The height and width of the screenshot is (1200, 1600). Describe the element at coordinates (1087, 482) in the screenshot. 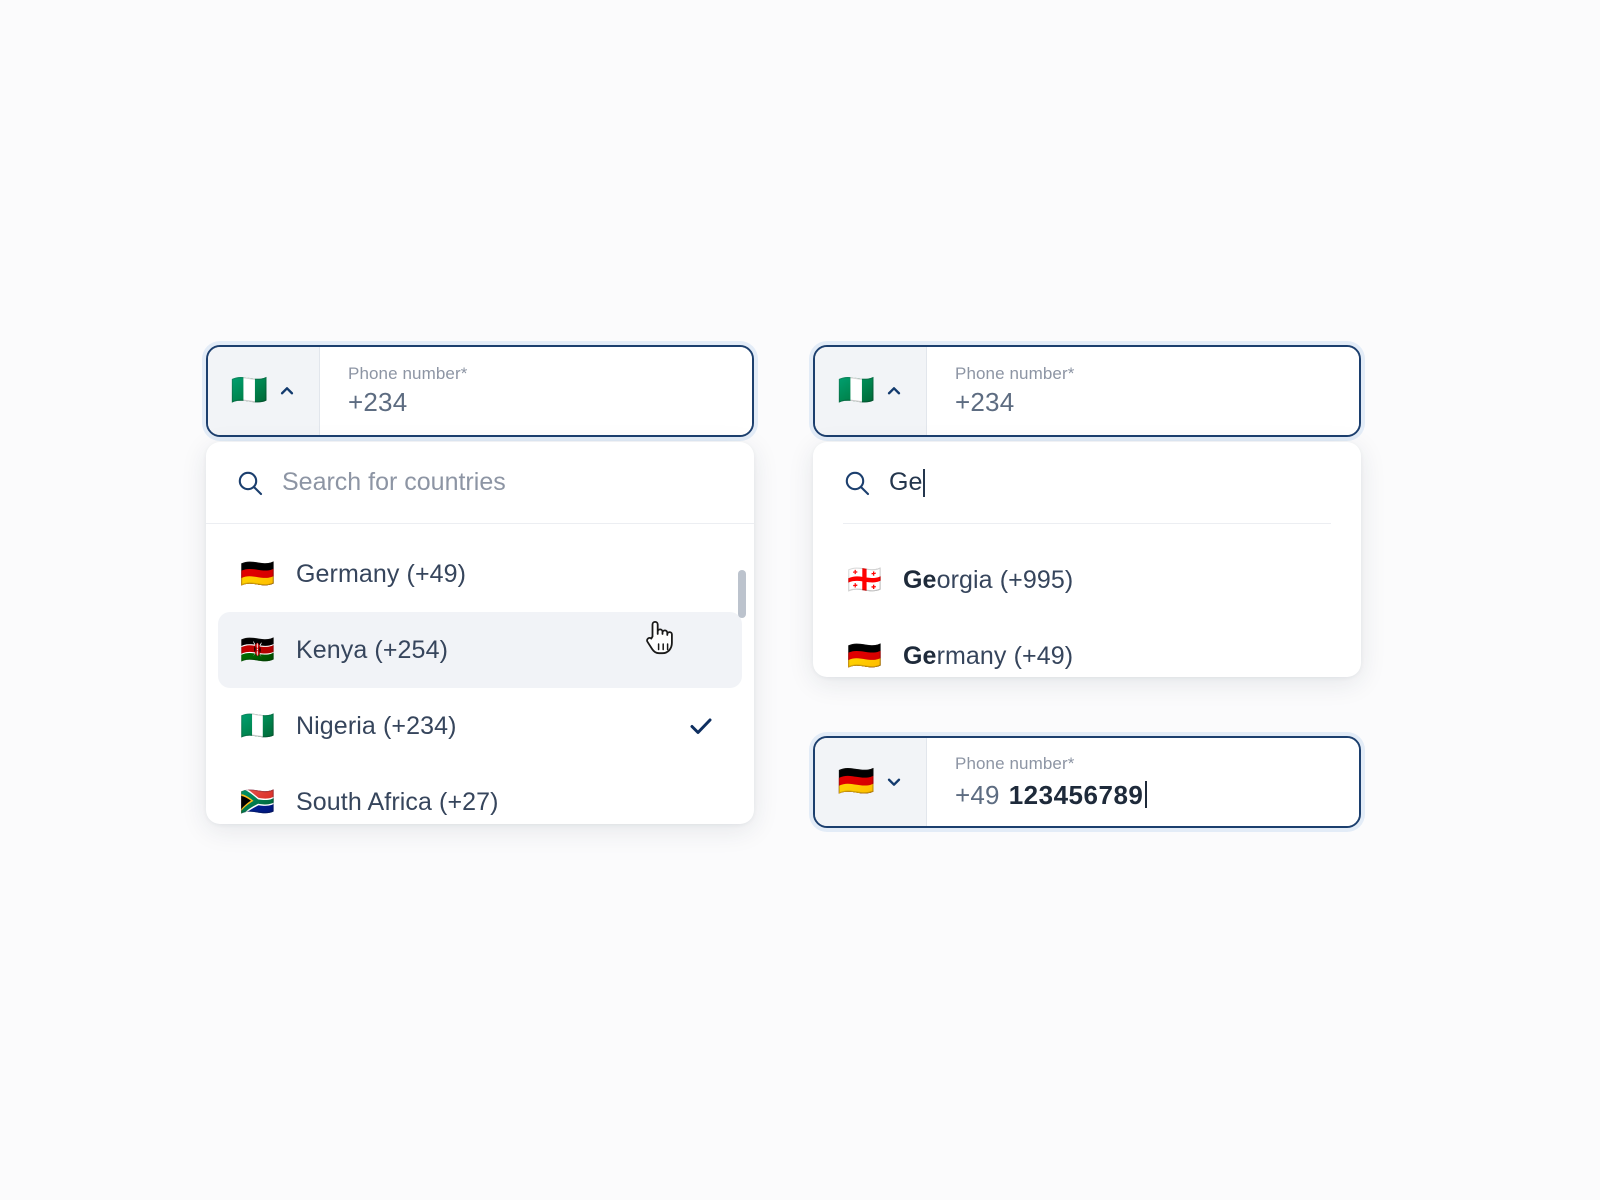

I see `country-search-row-filtered: Ge` at that location.